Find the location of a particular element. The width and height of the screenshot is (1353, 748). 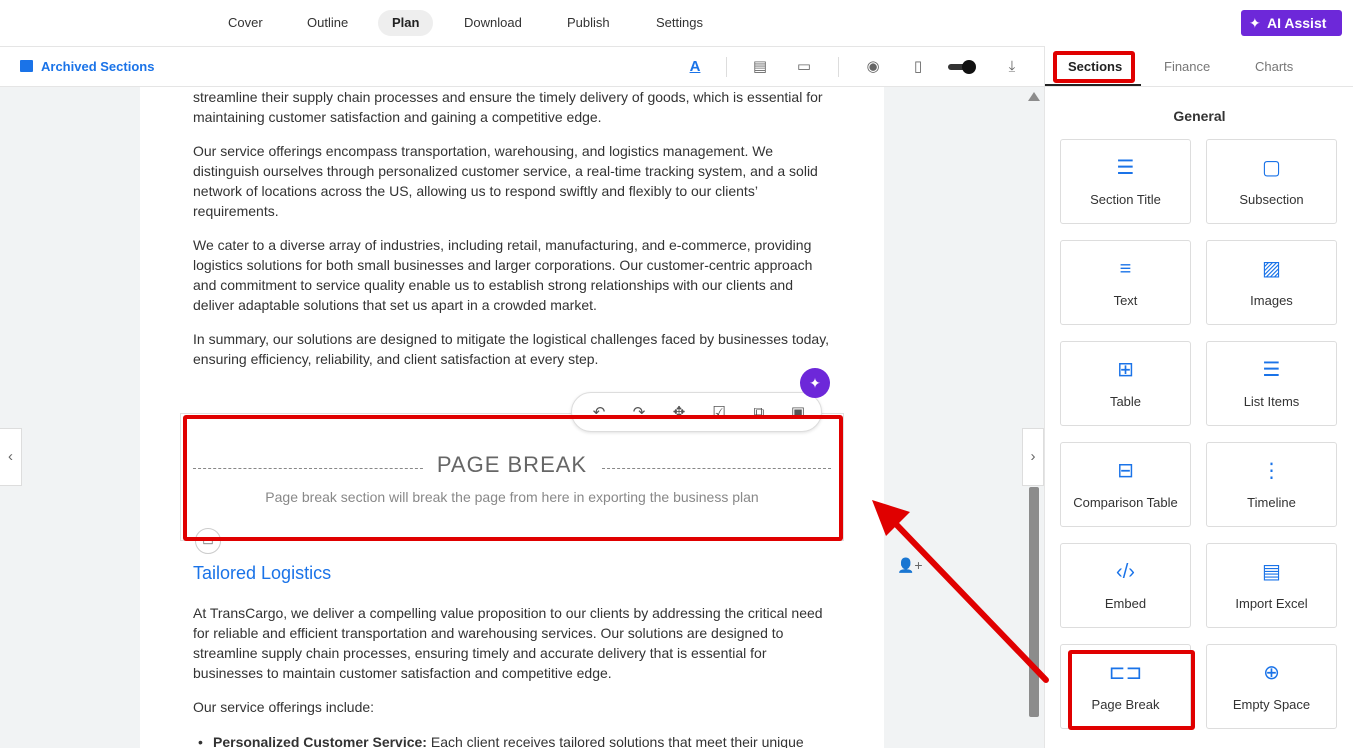

annotation-arrow is located at coordinates (960, 591).